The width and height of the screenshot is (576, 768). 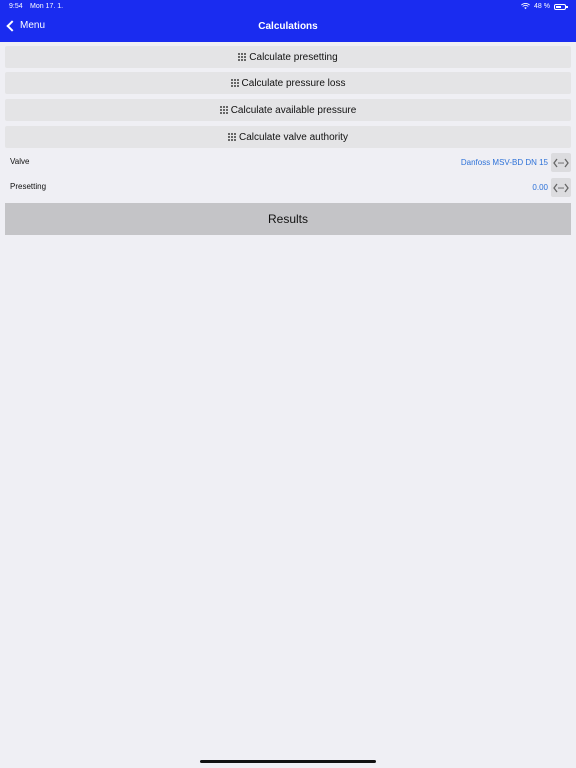 I want to click on valve-value: Danfoss MSV-BD DN 15, so click(x=504, y=162).